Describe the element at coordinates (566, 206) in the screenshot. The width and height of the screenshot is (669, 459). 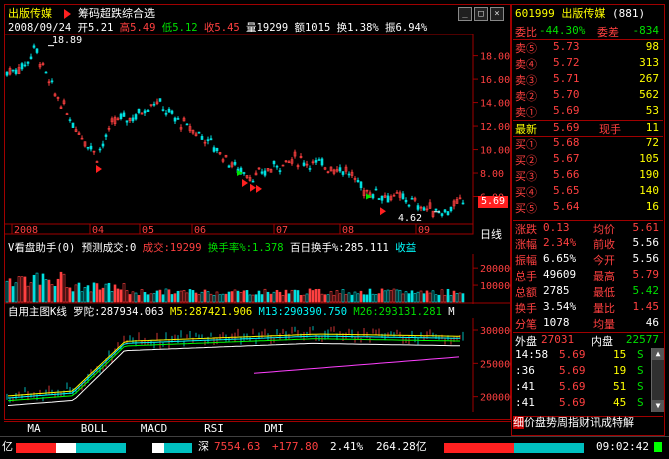
I see `buy-price: 5.64` at that location.